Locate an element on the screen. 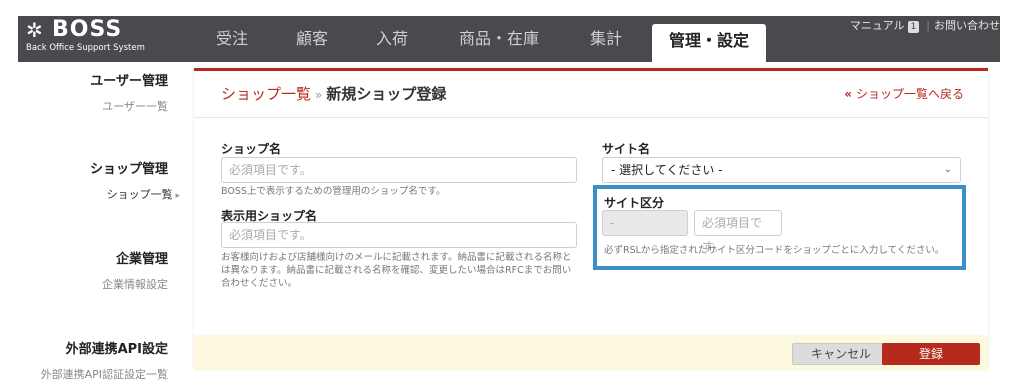  sidebar-heading-external-api: 外部連携API設定 is located at coordinates (116, 349).